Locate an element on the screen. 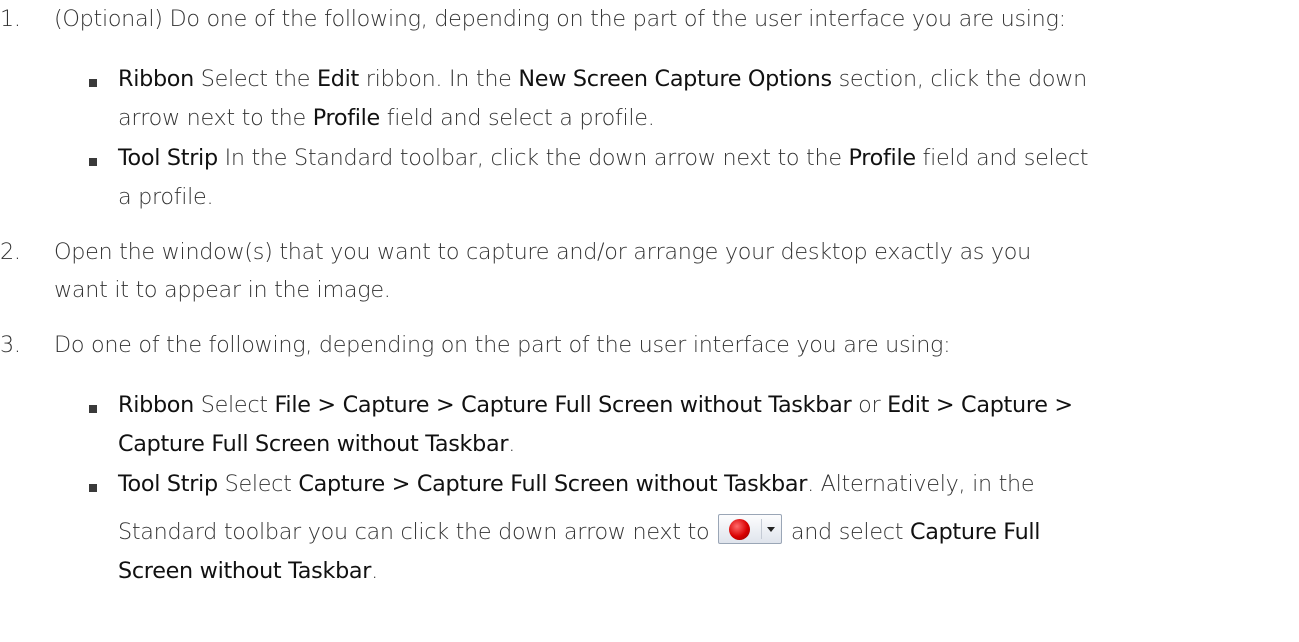  text-run: and select is located at coordinates (847, 532).